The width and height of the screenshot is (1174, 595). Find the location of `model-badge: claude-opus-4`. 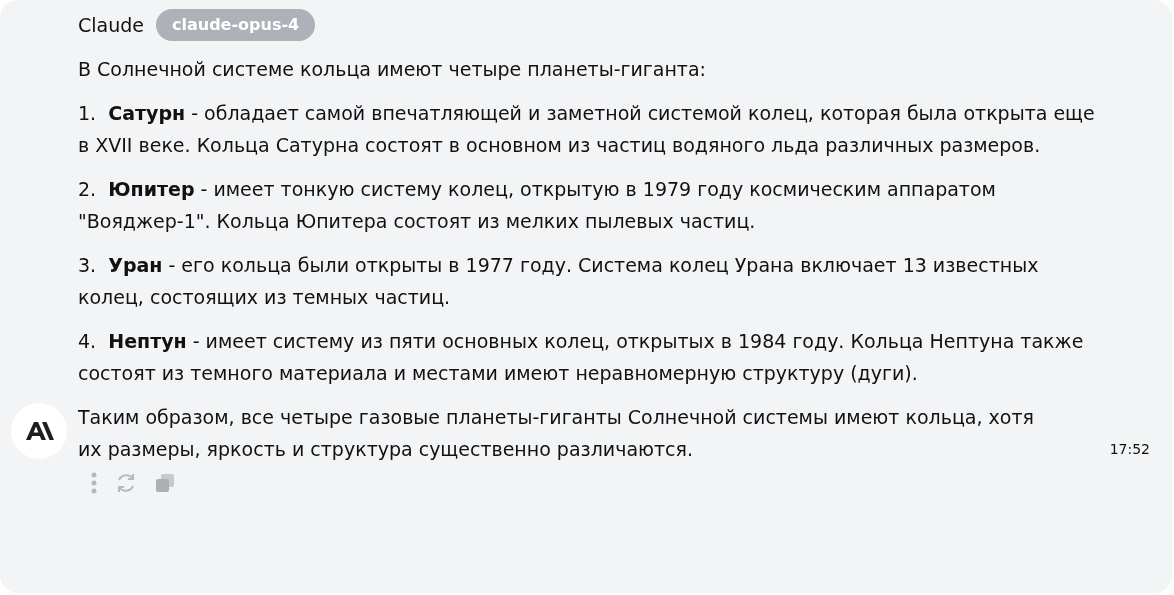

model-badge: claude-opus-4 is located at coordinates (236, 25).